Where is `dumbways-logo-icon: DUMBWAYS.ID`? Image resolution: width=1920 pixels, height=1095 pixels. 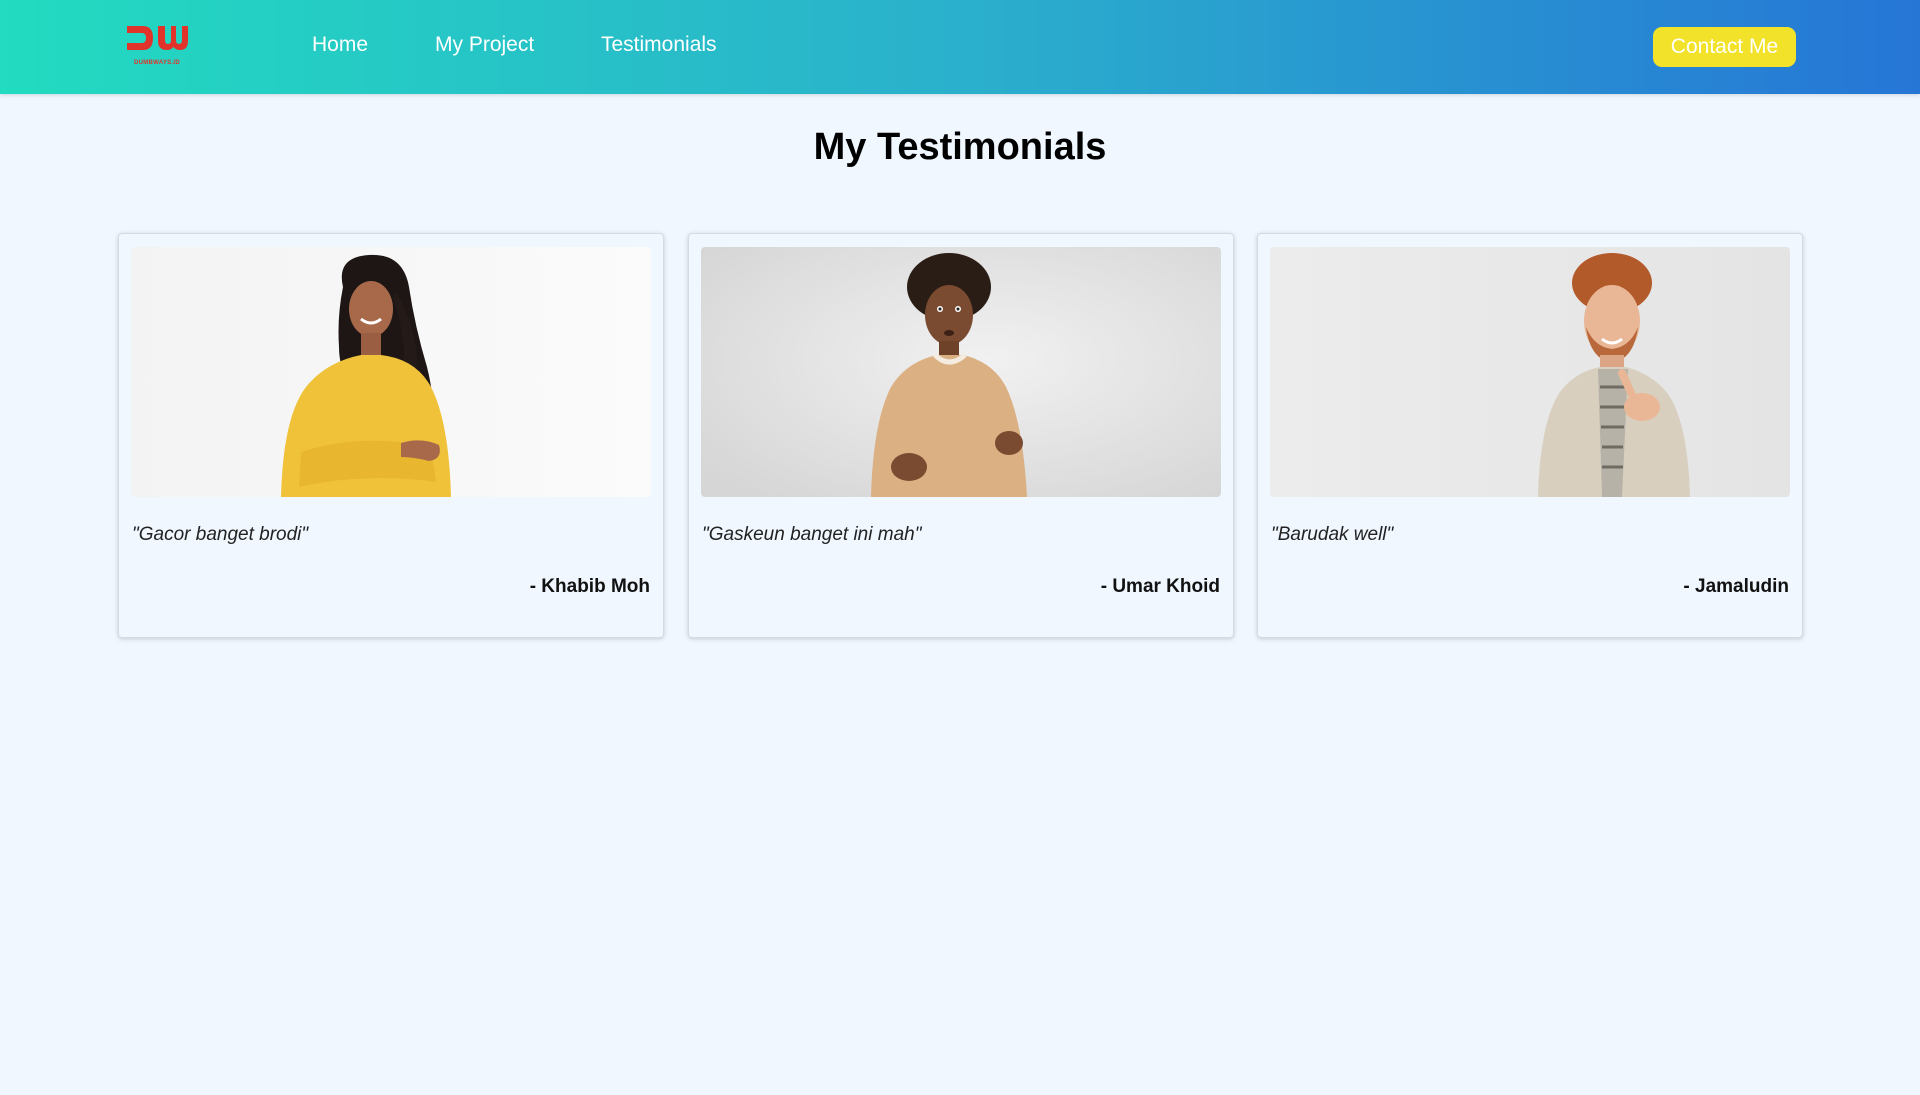
dumbways-logo-icon: DUMBWAYS.ID is located at coordinates (157, 46).